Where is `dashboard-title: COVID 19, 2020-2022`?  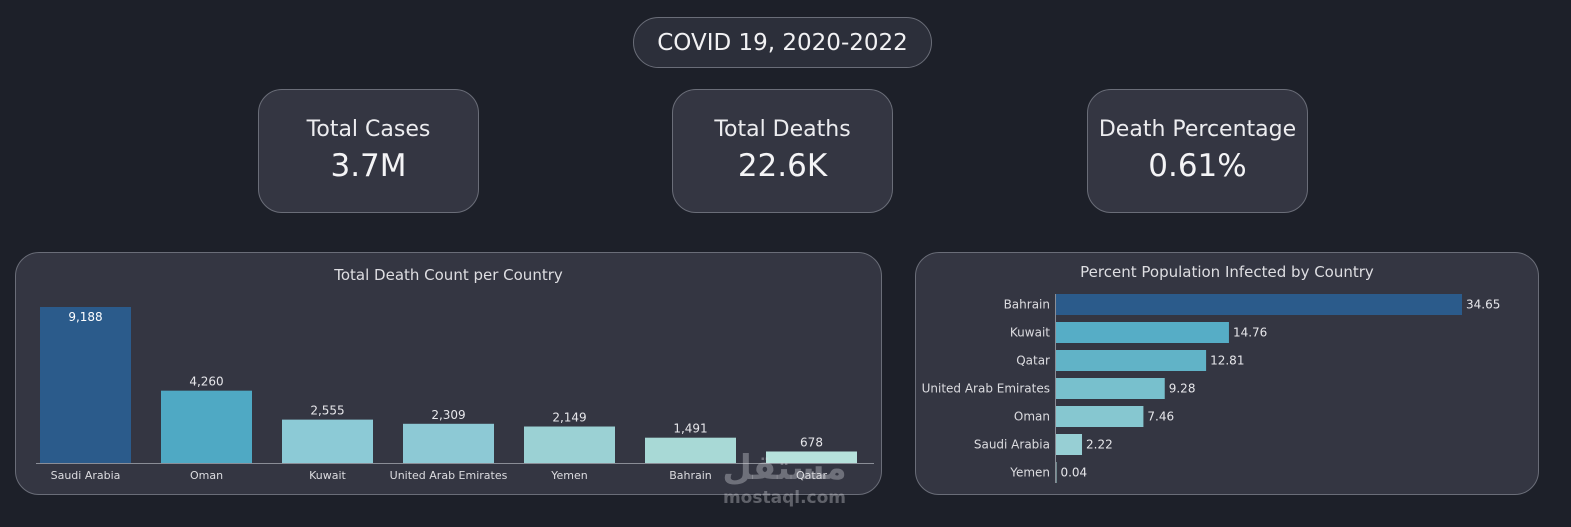
dashboard-title: COVID 19, 2020-2022 is located at coordinates (782, 42).